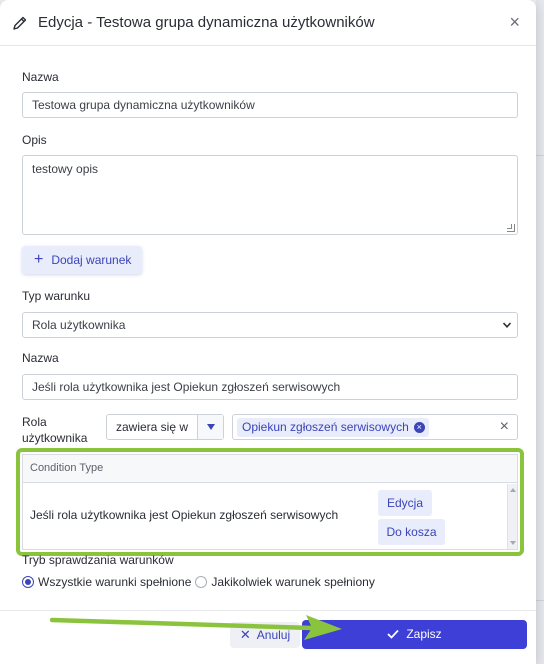  I want to click on condition-type-value: Rola użytkownika, so click(79, 325).